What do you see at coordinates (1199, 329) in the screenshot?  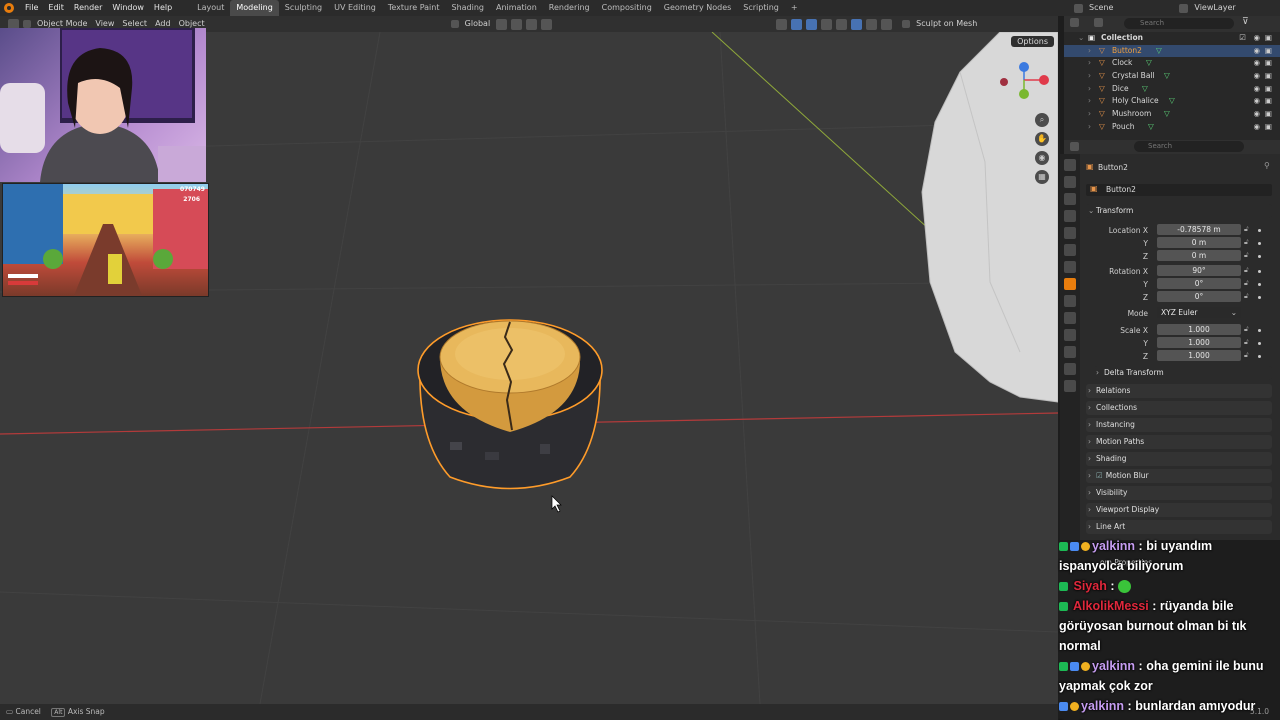 I see `scale-x-field: 1.000` at bounding box center [1199, 329].